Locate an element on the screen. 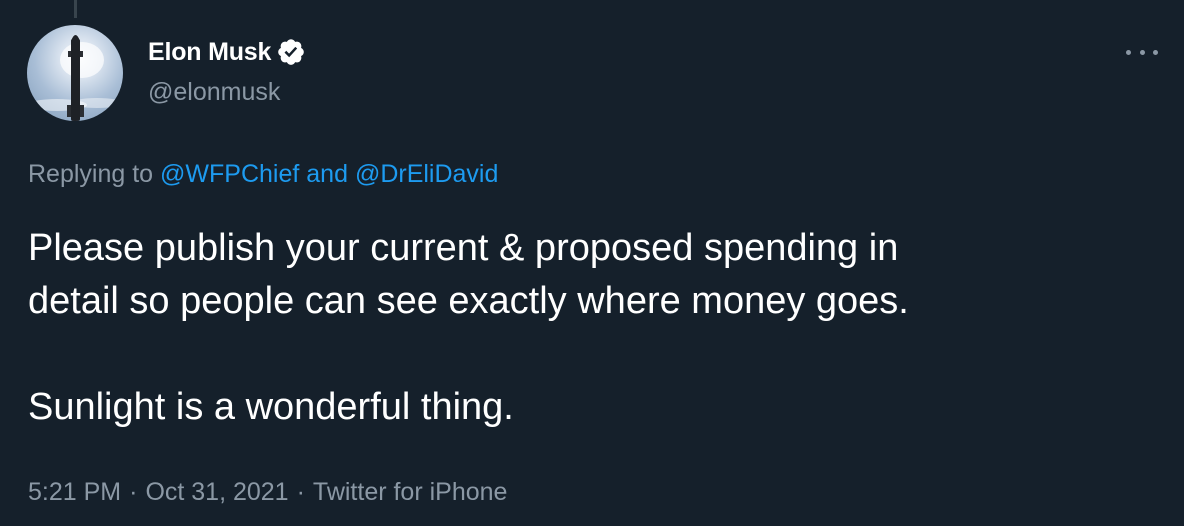  verified-badge-icon is located at coordinates (291, 52).